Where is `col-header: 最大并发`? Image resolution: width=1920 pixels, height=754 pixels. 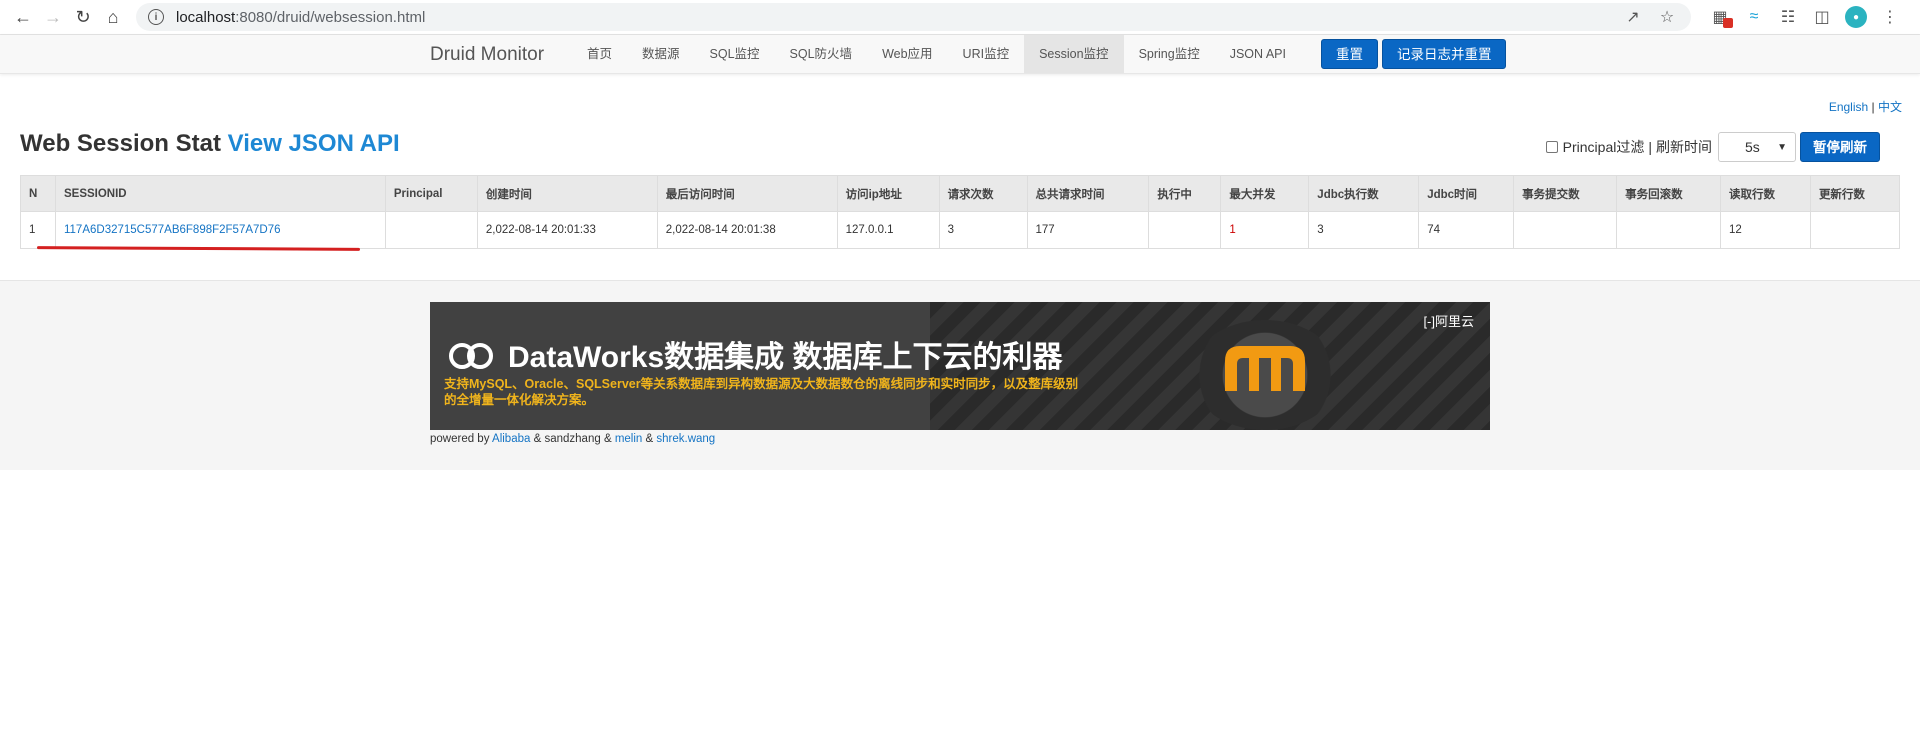
col-header: 最大并发 is located at coordinates (1265, 193).